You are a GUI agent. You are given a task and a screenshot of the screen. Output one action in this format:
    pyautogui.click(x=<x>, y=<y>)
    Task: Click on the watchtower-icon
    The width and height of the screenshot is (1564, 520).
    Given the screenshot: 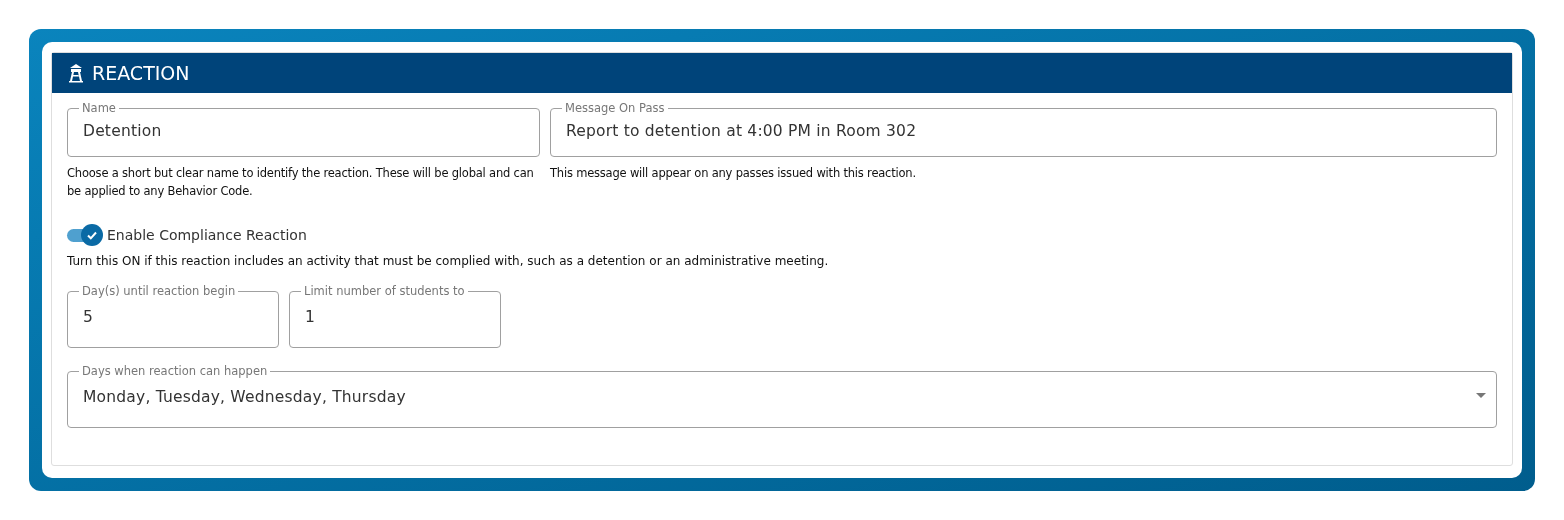 What is the action you would take?
    pyautogui.click(x=76, y=73)
    